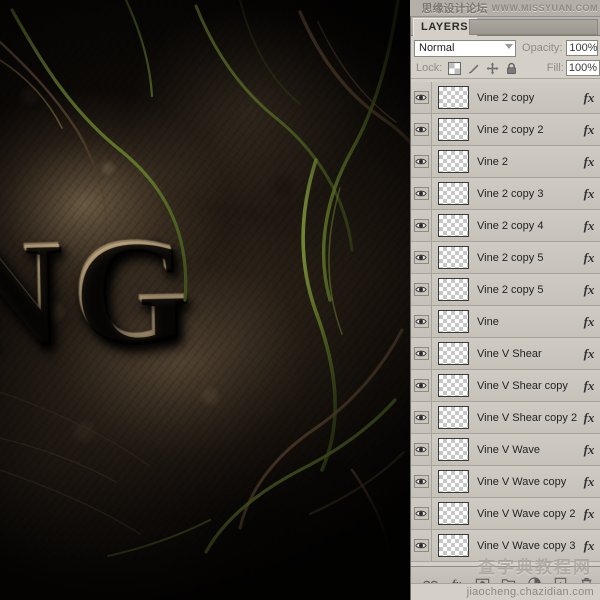 The height and width of the screenshot is (600, 600). I want to click on table-row: Vine V Wave copy fx, so click(505, 481).